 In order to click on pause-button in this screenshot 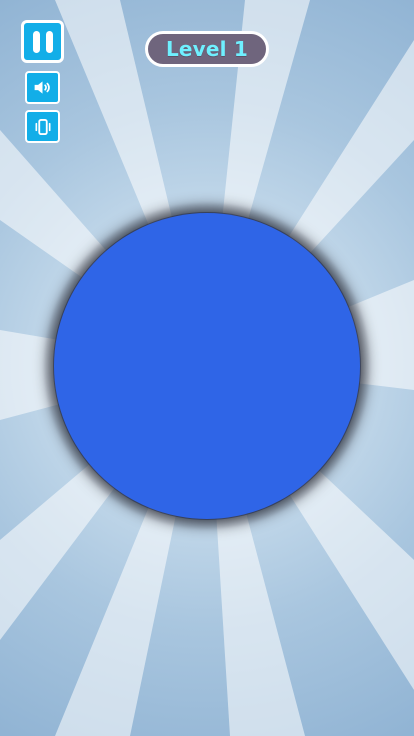, I will do `click(42, 41)`.